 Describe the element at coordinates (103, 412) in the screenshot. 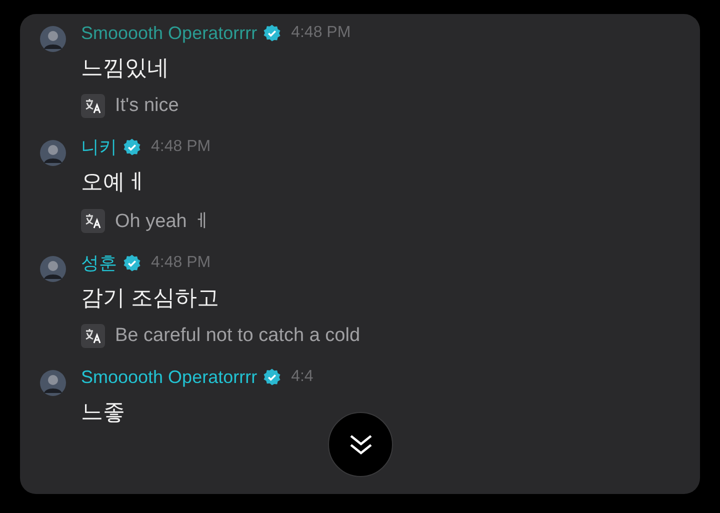

I see `message-text: 느좋` at that location.